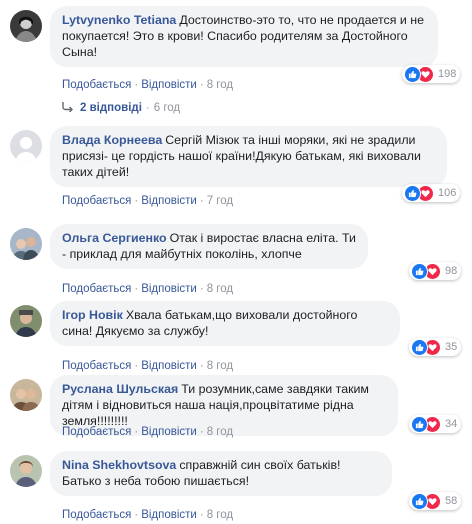 The width and height of the screenshot is (472, 524). What do you see at coordinates (451, 424) in the screenshot?
I see `reaction-count: 34` at bounding box center [451, 424].